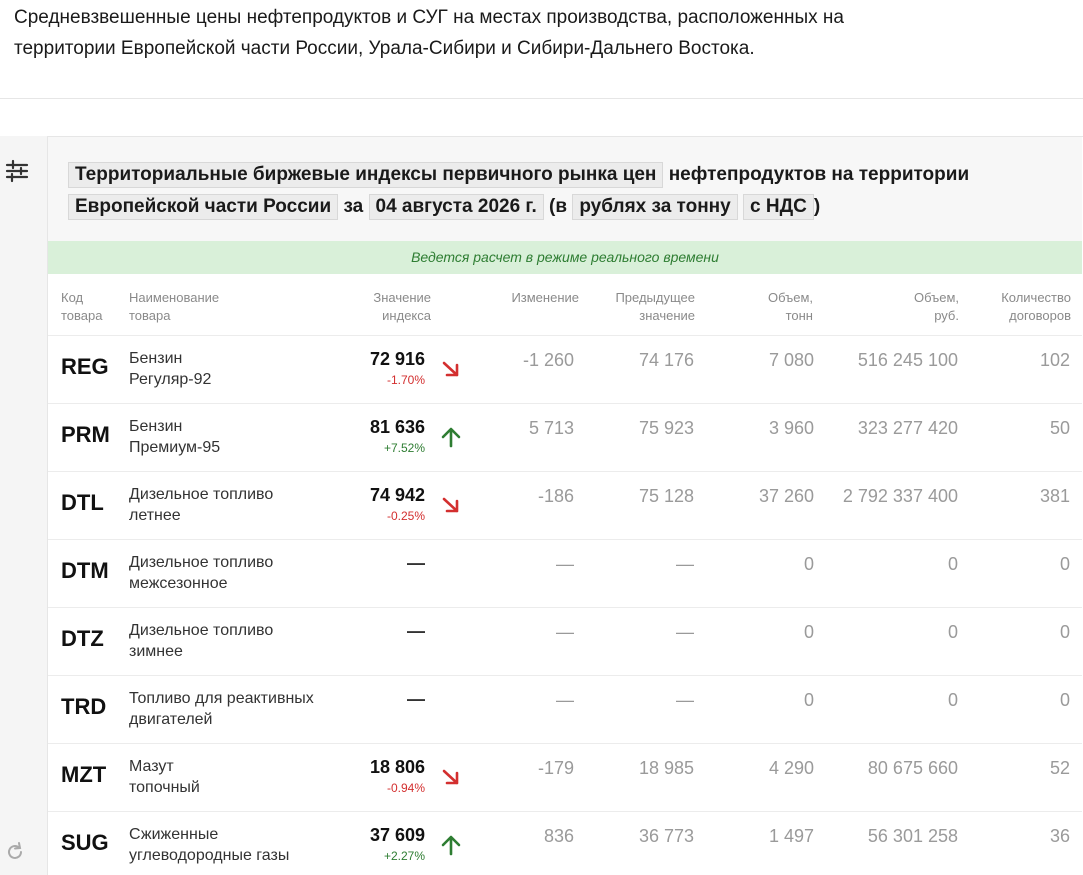 This screenshot has height=875, width=1083. What do you see at coordinates (907, 428) in the screenshot?
I see `volume-rubles: 323 277 420` at bounding box center [907, 428].